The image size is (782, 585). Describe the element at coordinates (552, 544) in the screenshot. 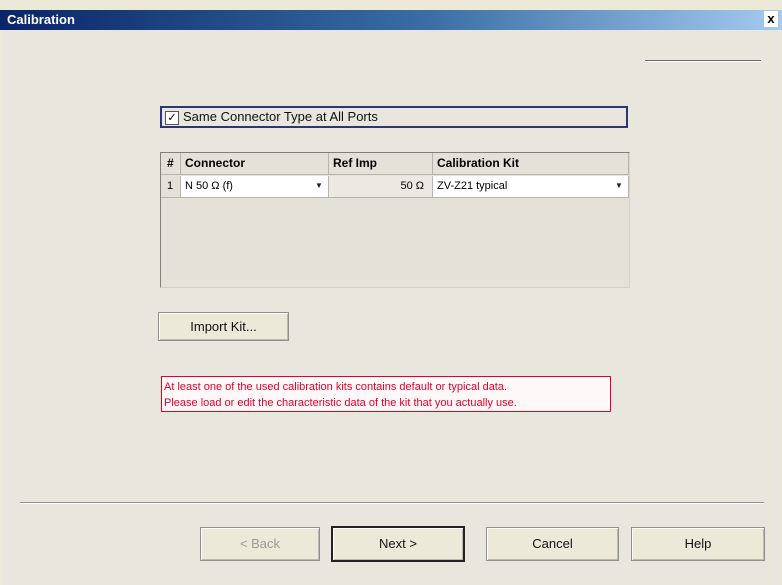

I see `cancel-button: Cancel` at that location.